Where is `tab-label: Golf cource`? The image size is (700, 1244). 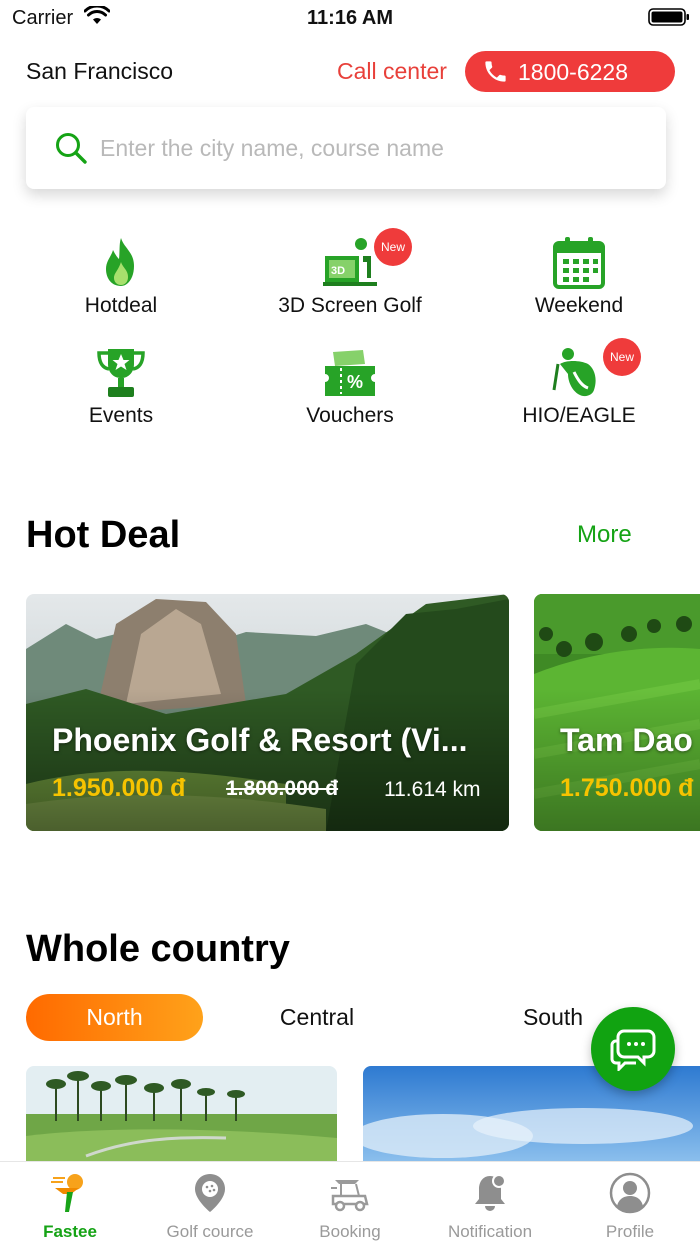
tab-label: Golf cource is located at coordinates (210, 1231).